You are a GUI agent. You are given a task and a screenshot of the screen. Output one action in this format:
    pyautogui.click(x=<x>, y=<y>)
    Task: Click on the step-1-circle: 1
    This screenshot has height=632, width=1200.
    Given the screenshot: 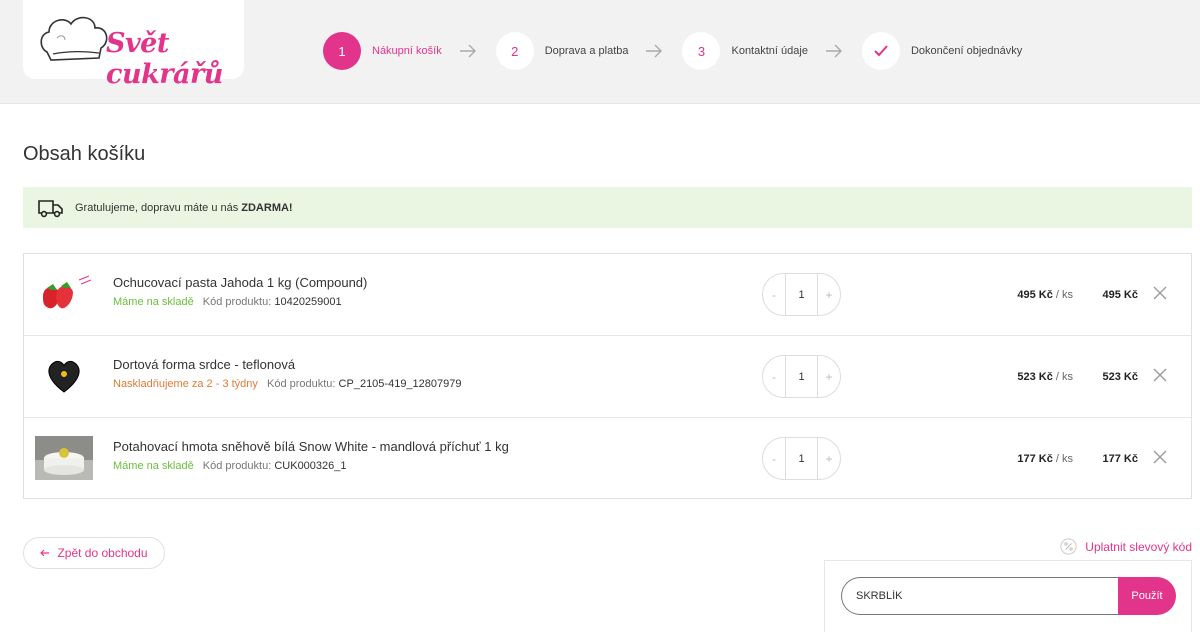 What is the action you would take?
    pyautogui.click(x=342, y=51)
    